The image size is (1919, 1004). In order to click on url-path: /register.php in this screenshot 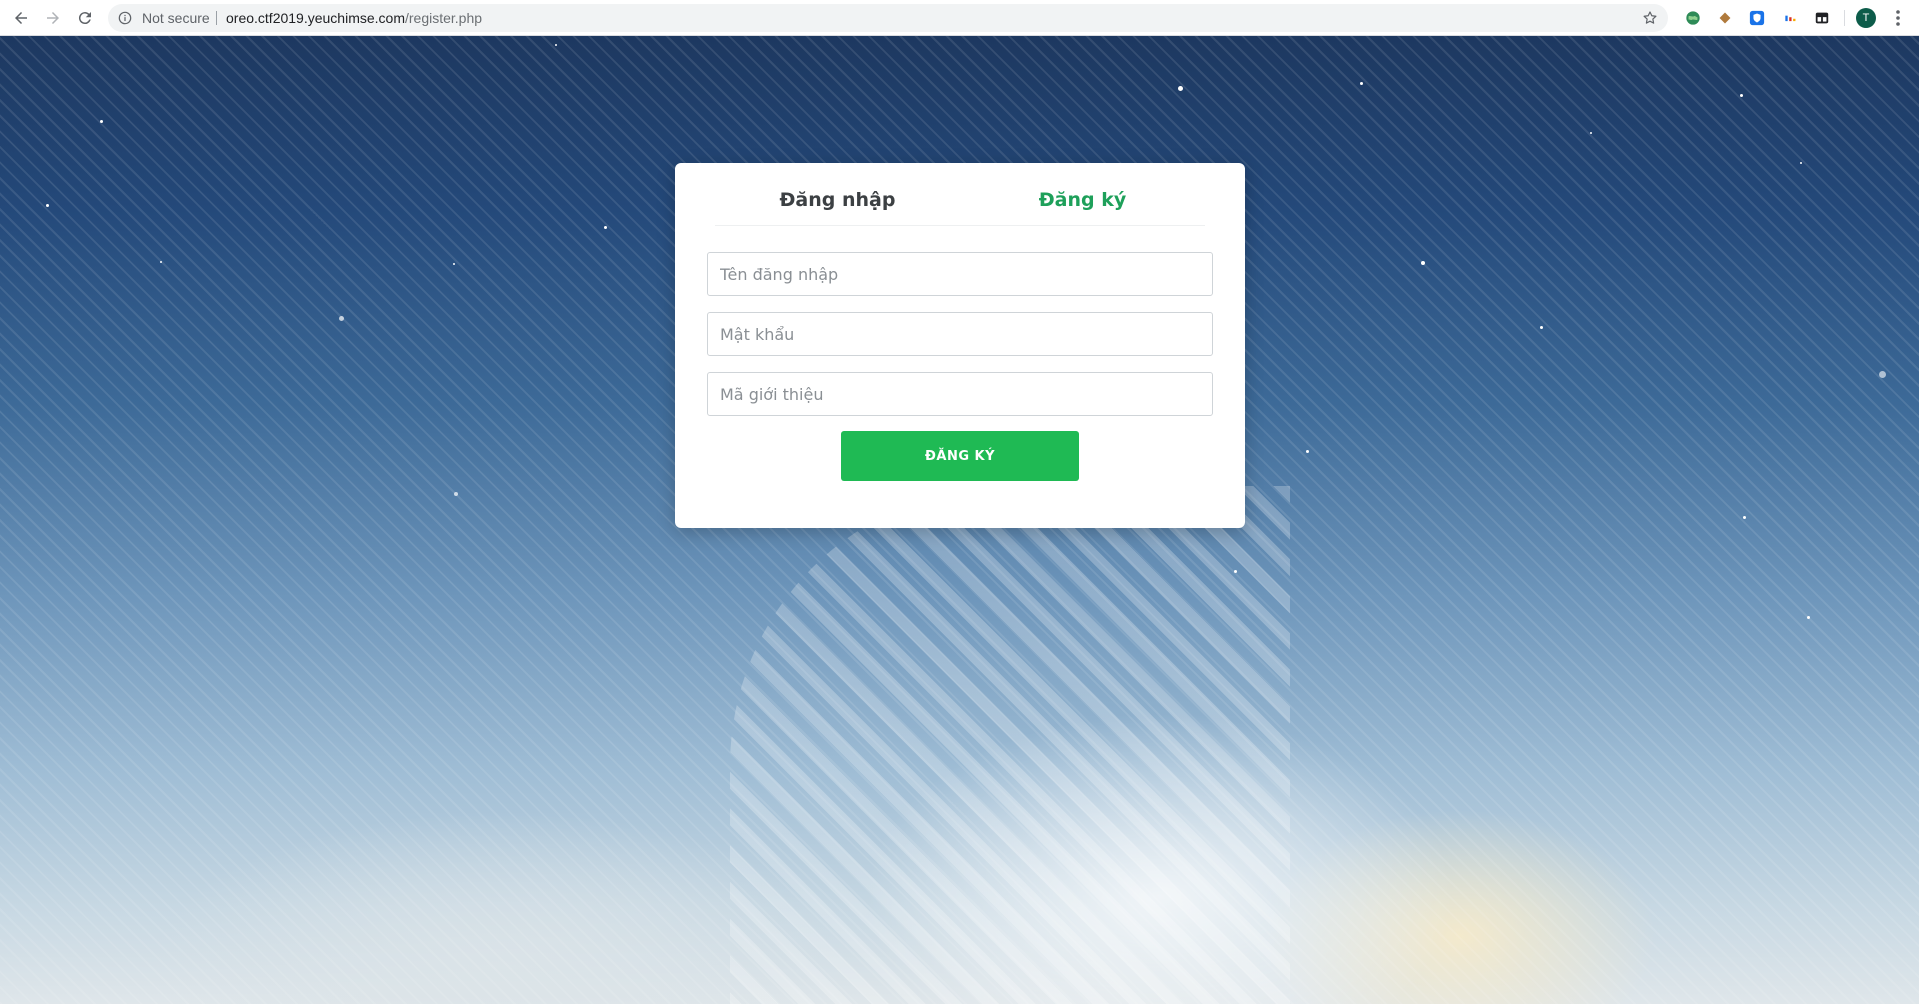, I will do `click(443, 18)`.